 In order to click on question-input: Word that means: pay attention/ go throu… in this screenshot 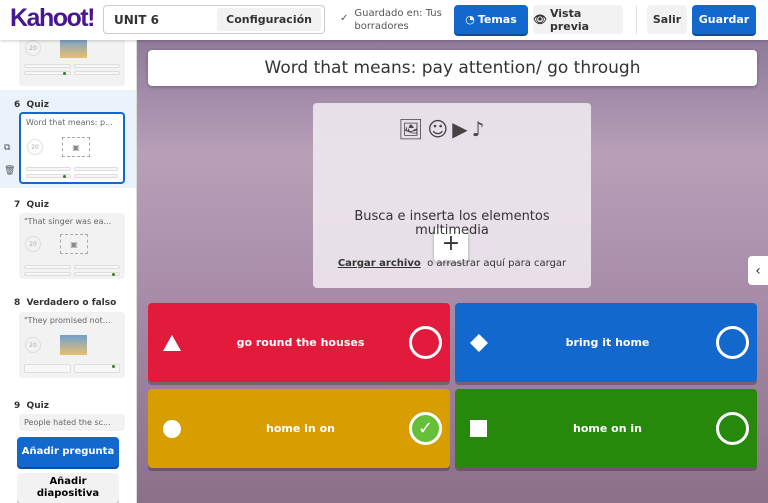, I will do `click(452, 68)`.